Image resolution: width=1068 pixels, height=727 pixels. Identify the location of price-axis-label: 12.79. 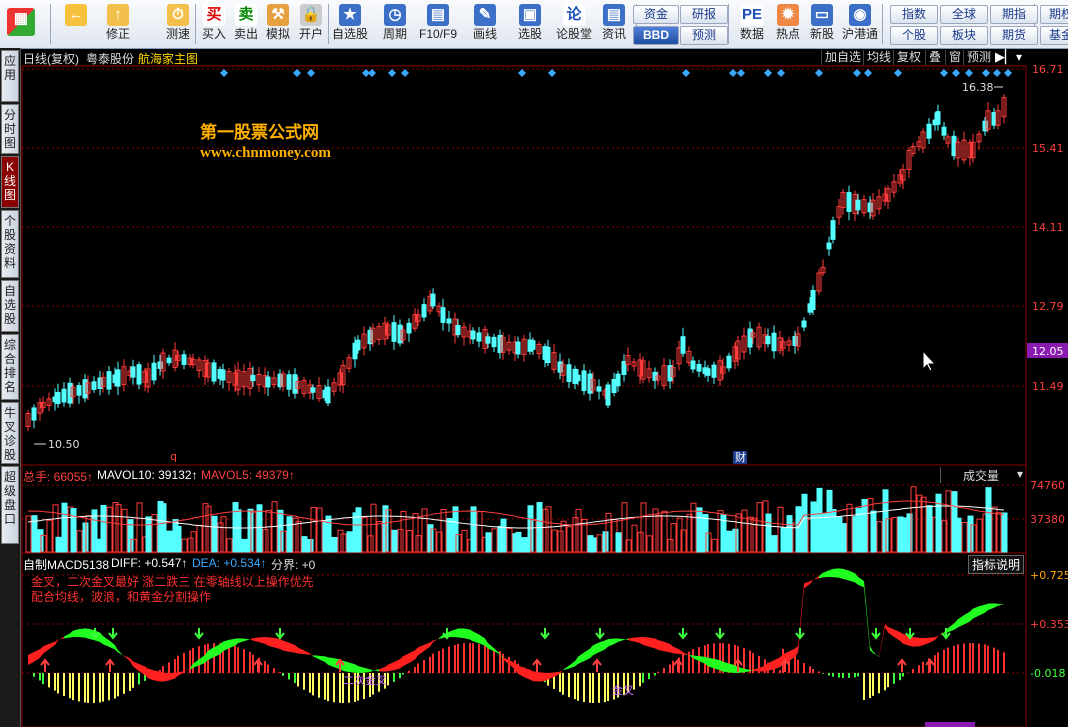
(1048, 306).